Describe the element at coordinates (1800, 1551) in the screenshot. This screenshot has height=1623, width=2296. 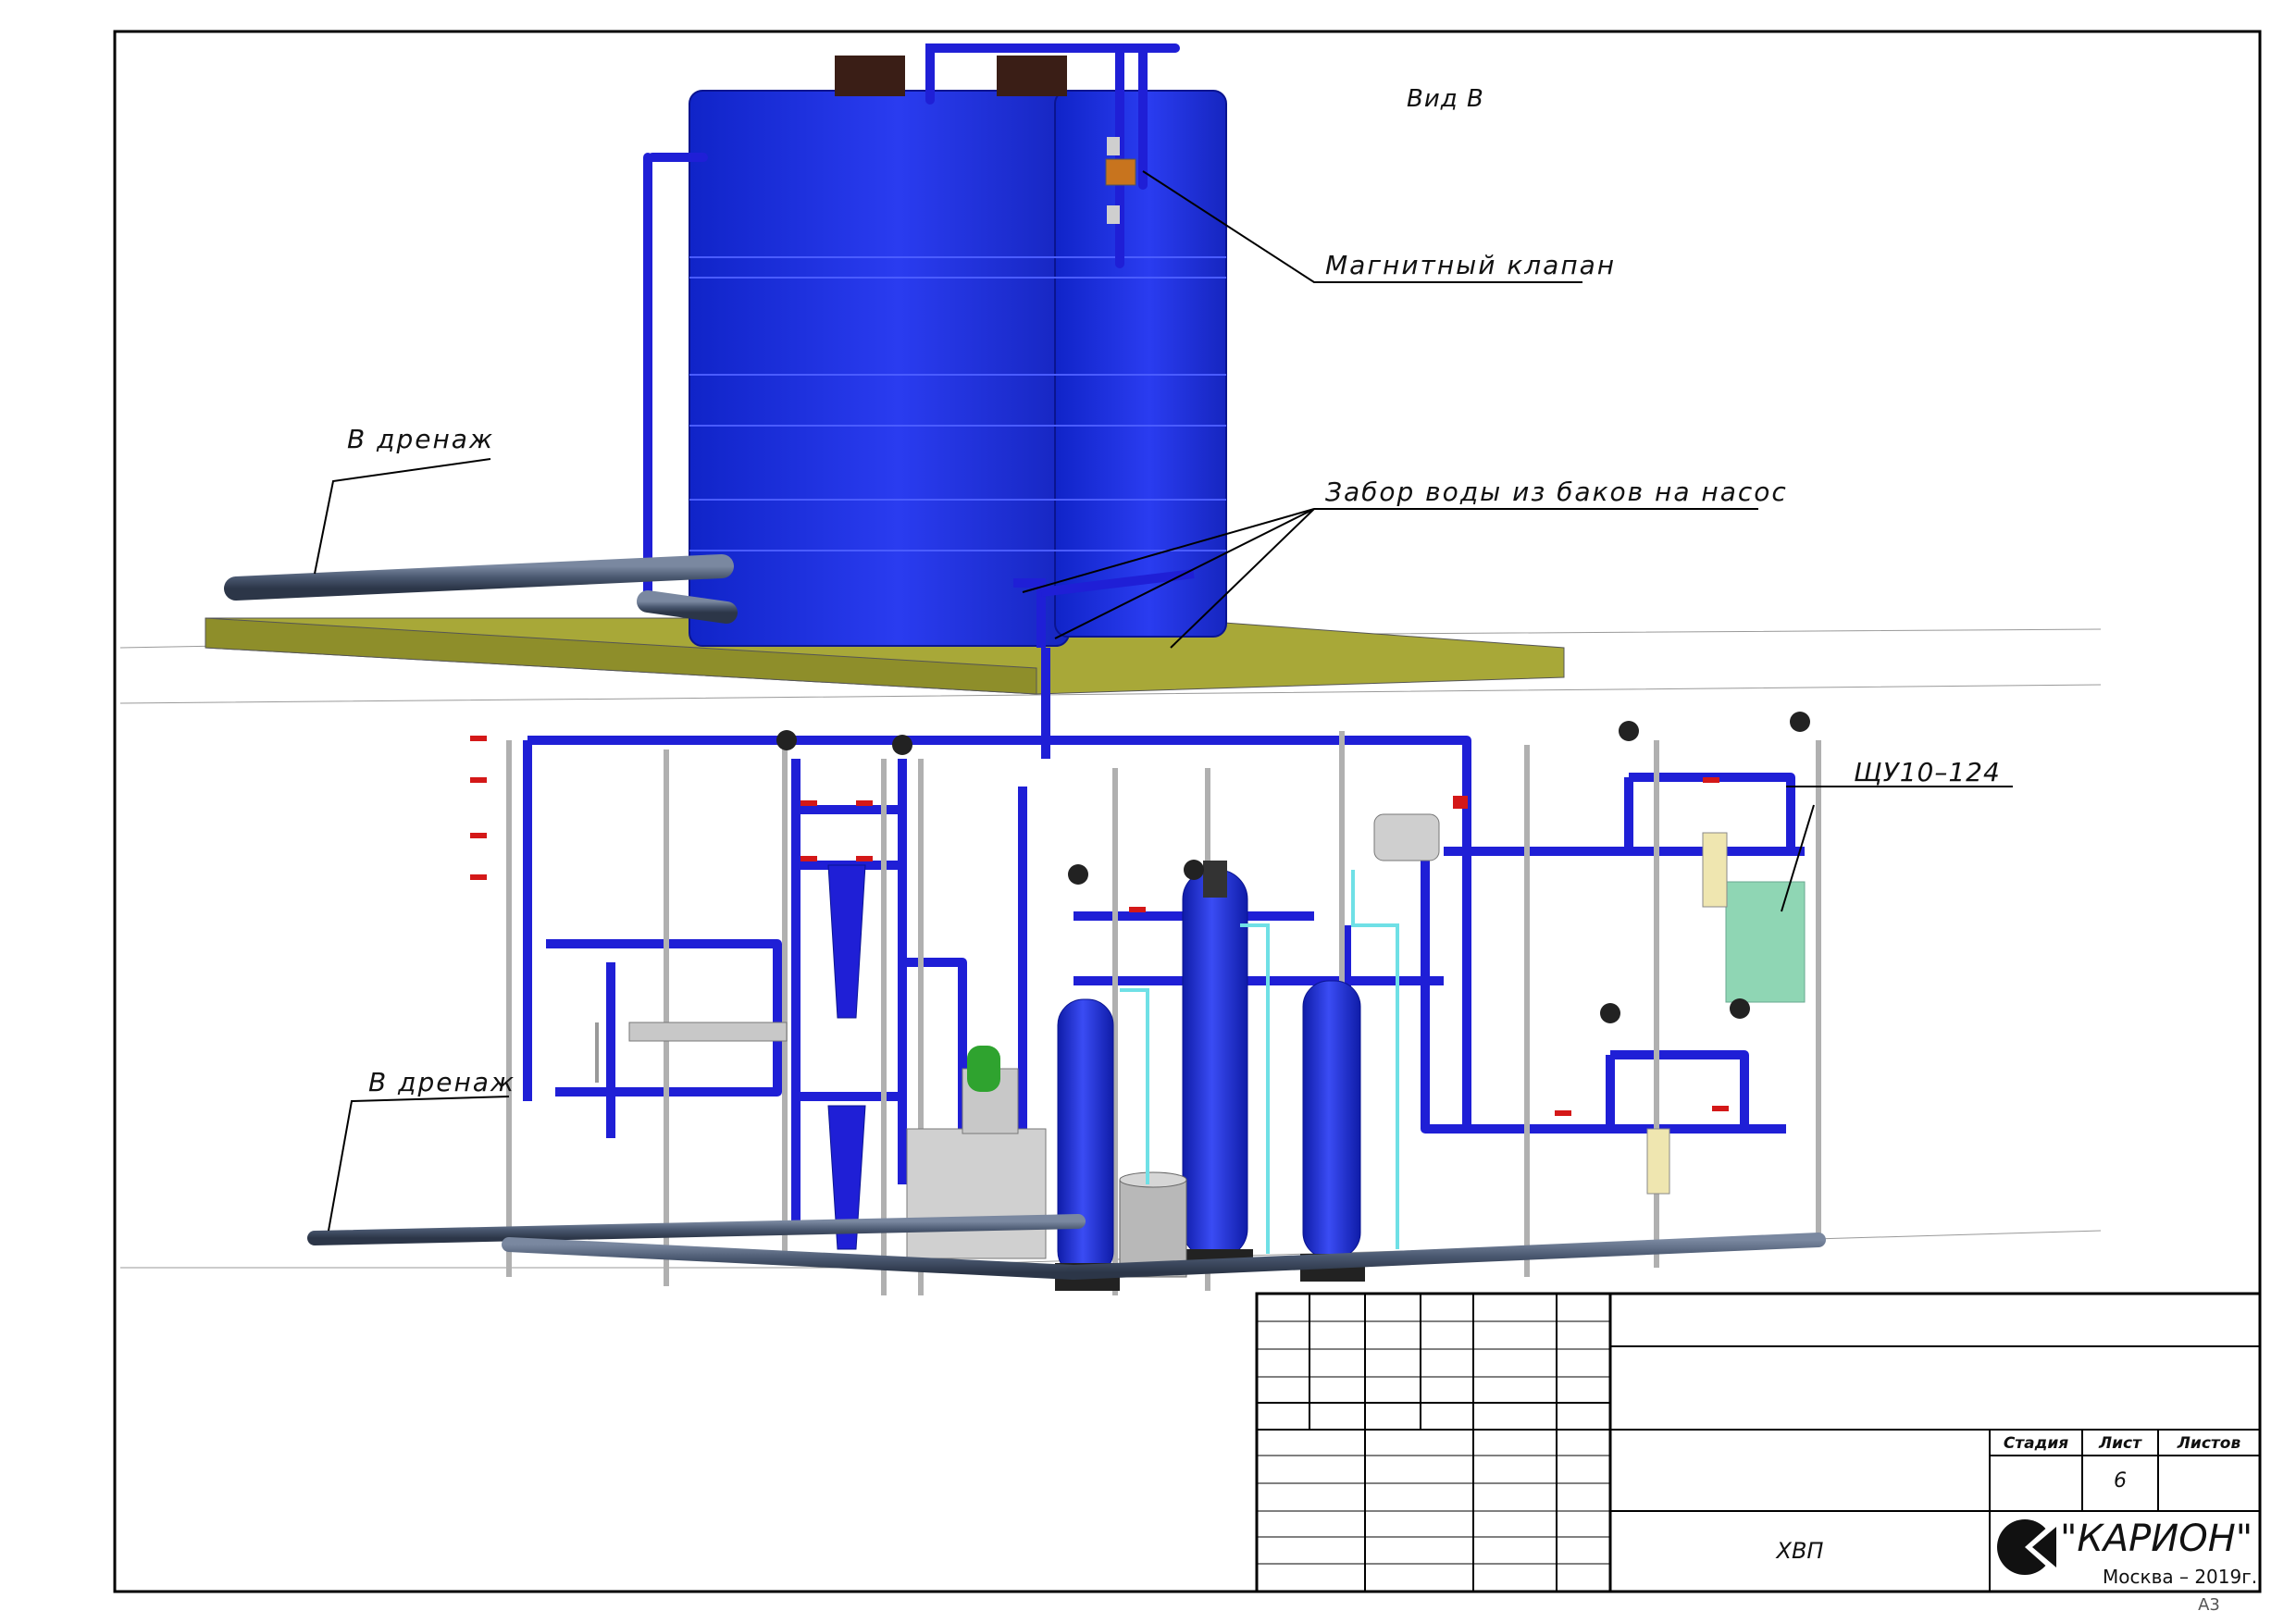
I see `title-block-drawing-name: ХВП` at that location.